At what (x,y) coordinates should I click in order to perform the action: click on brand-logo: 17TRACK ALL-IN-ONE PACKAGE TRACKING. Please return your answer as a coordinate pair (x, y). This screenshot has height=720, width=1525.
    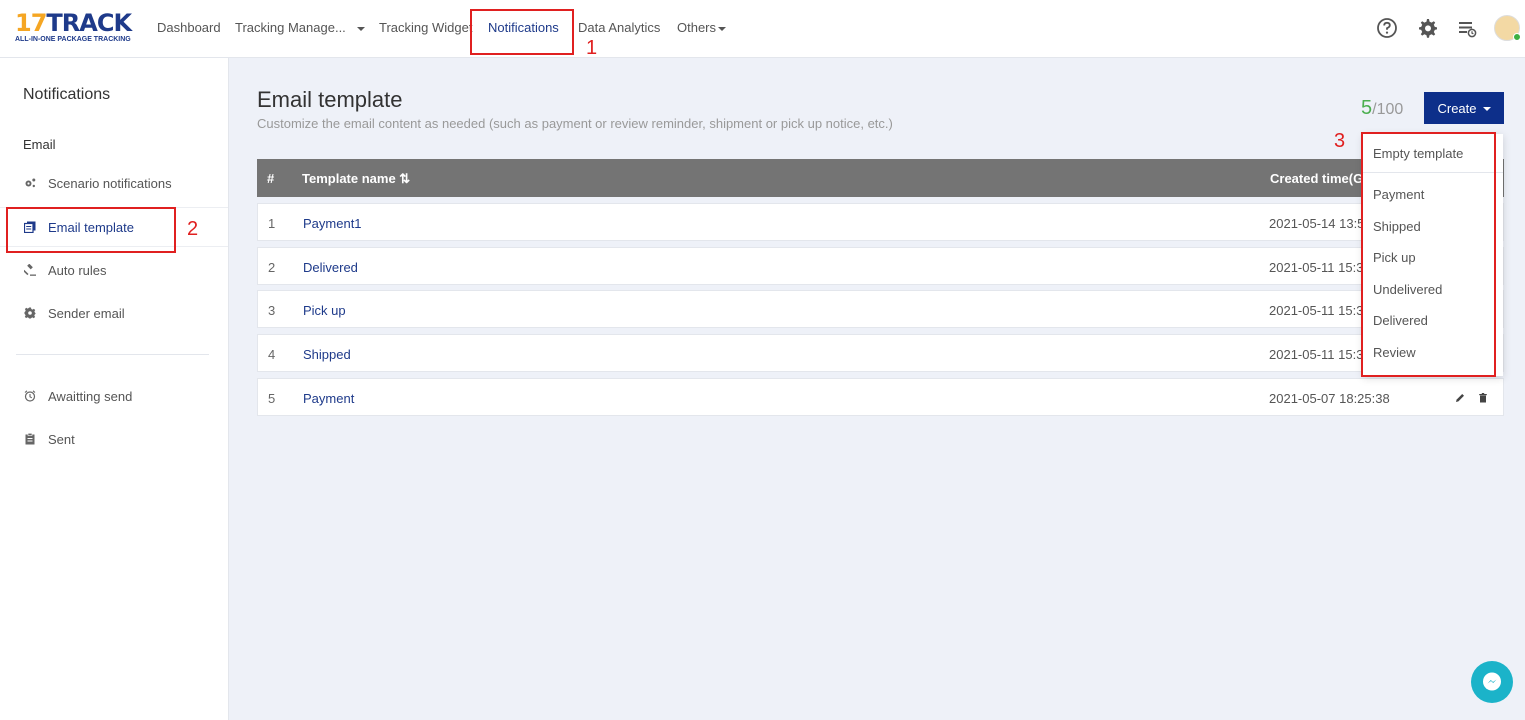
    Looking at the image, I should click on (73, 26).